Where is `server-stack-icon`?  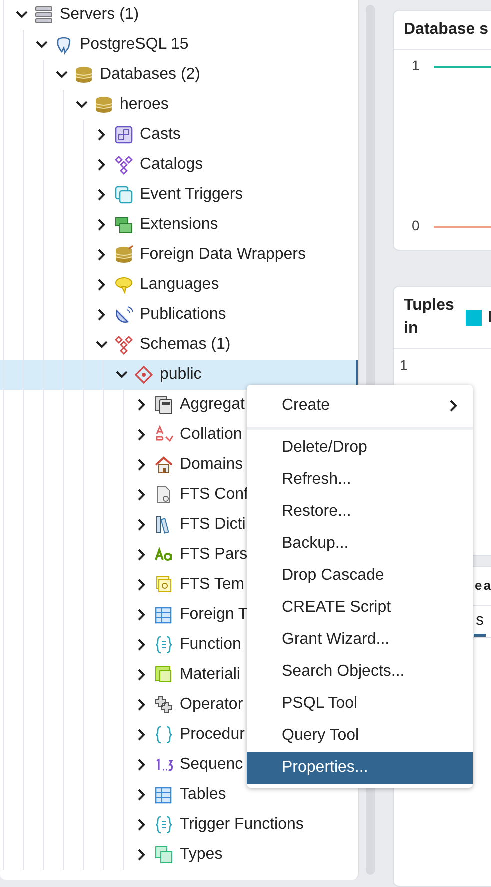
server-stack-icon is located at coordinates (44, 15).